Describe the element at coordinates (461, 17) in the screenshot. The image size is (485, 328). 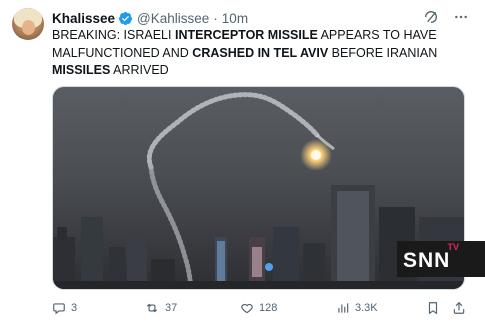
I see `more-icon` at that location.